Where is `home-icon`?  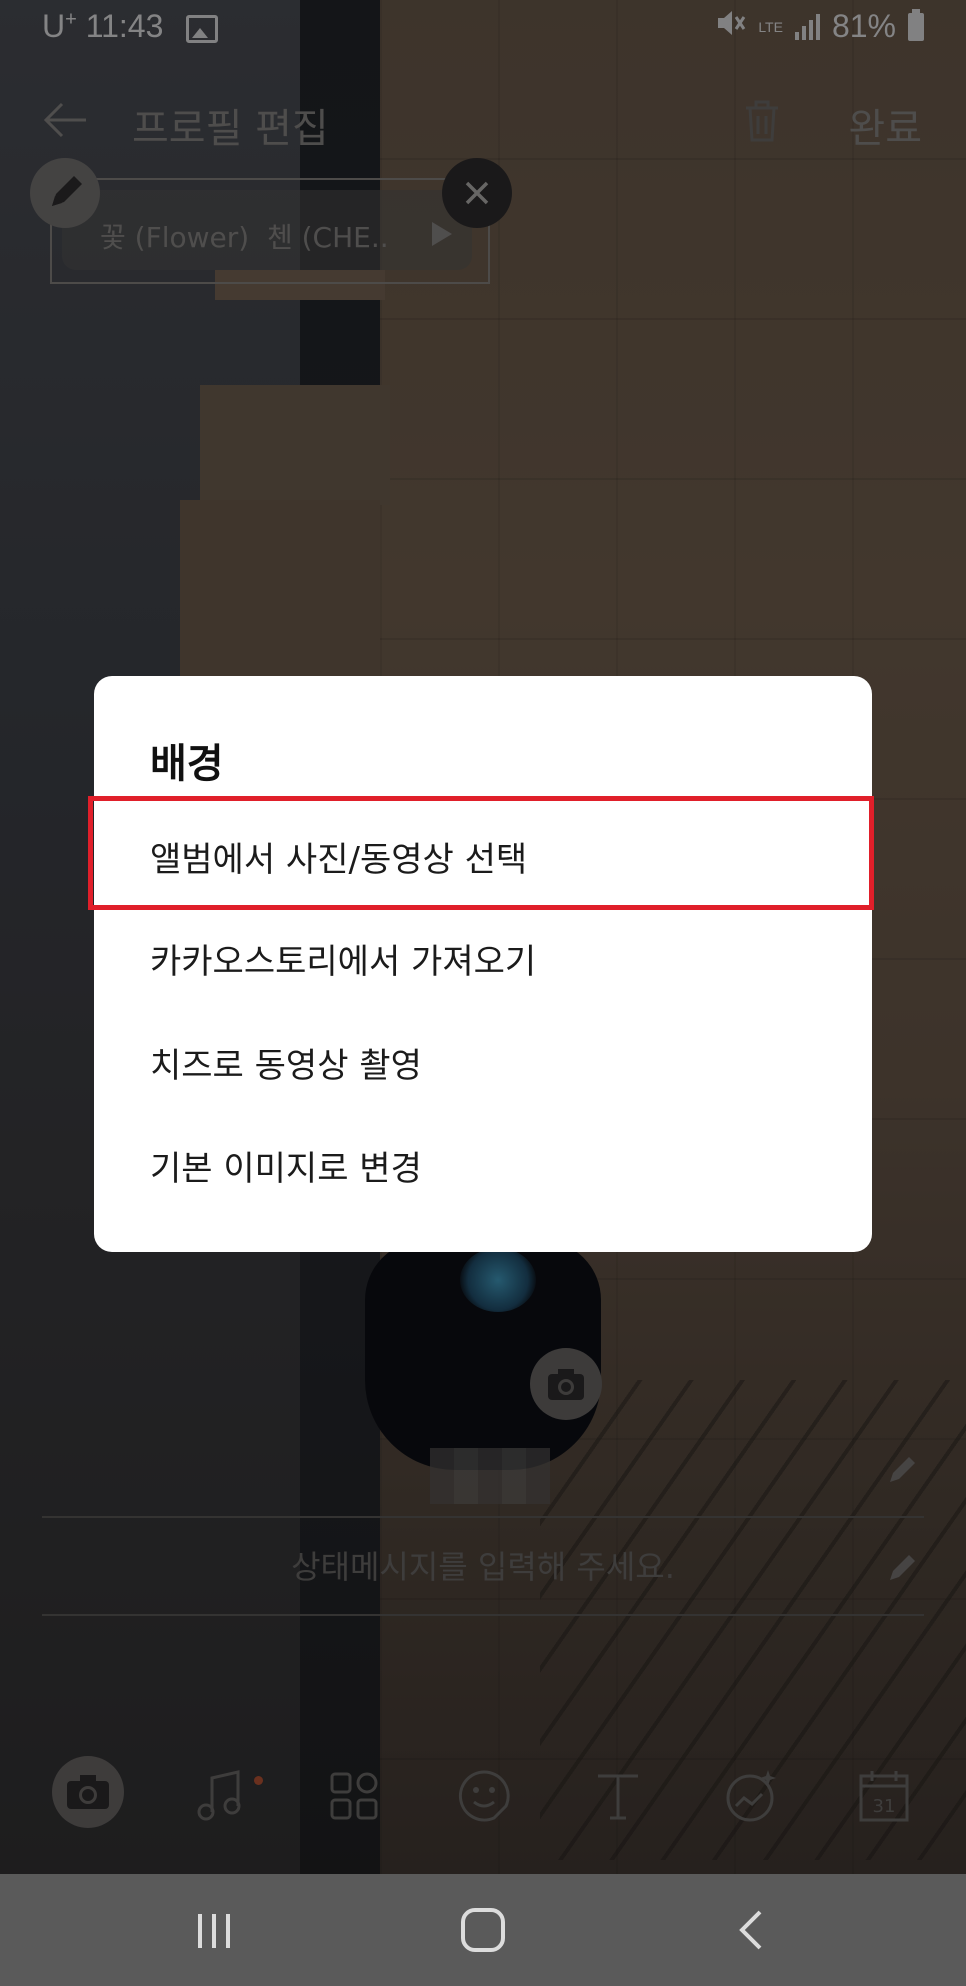
home-icon is located at coordinates (483, 1930).